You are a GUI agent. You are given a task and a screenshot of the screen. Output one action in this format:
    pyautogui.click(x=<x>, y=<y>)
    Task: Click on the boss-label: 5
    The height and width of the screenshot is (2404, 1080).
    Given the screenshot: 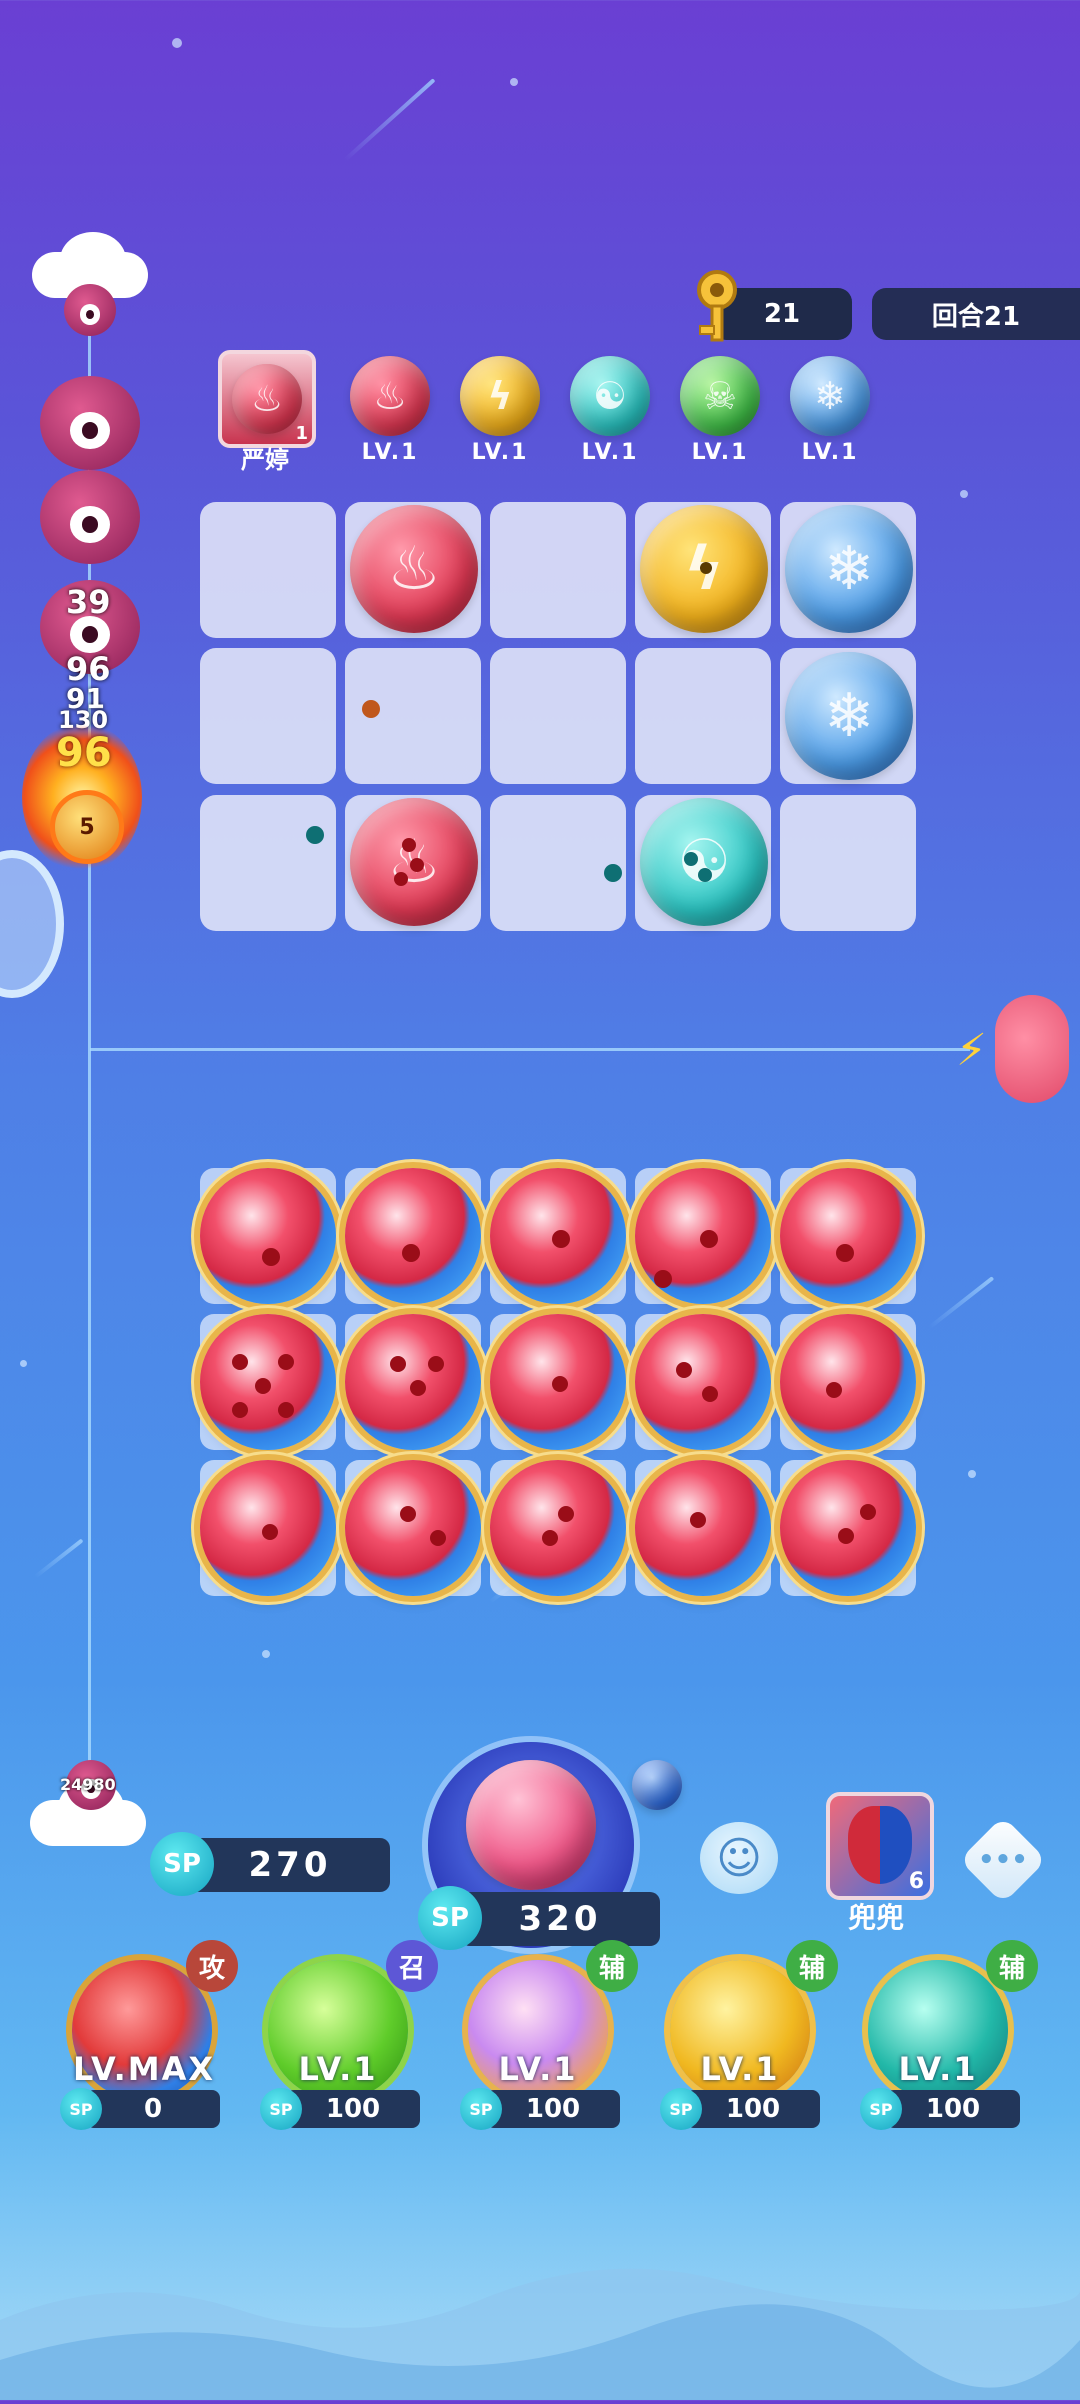 What is the action you would take?
    pyautogui.click(x=87, y=827)
    